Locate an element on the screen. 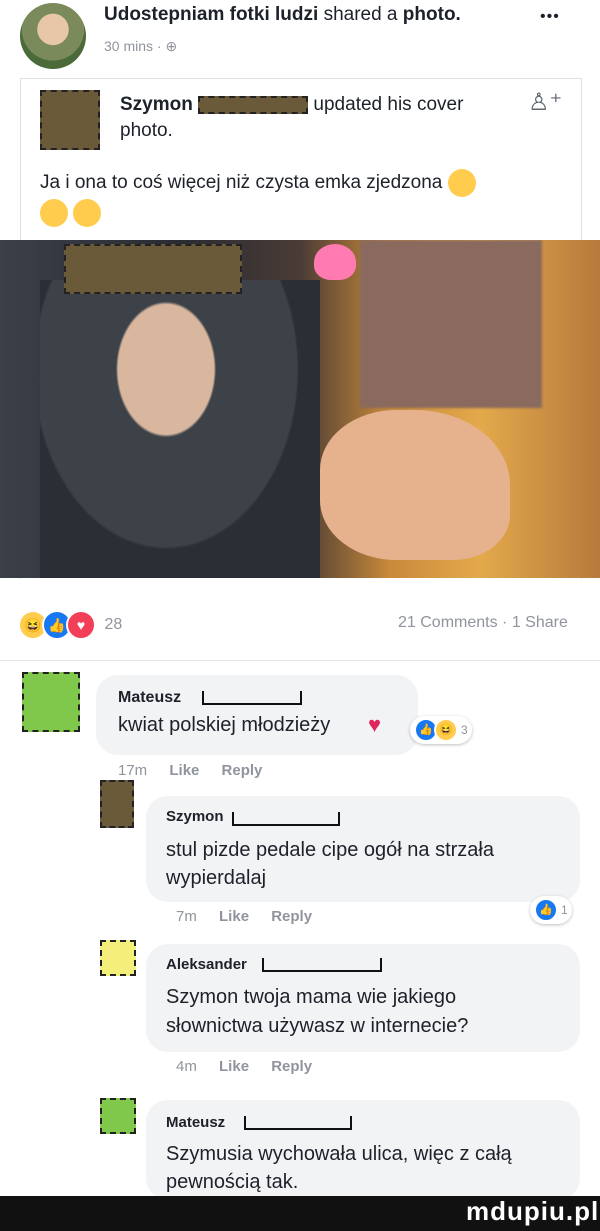 Image resolution: width=600 pixels, height=1231 pixels. love-reaction-icon: ♥ is located at coordinates (81, 625).